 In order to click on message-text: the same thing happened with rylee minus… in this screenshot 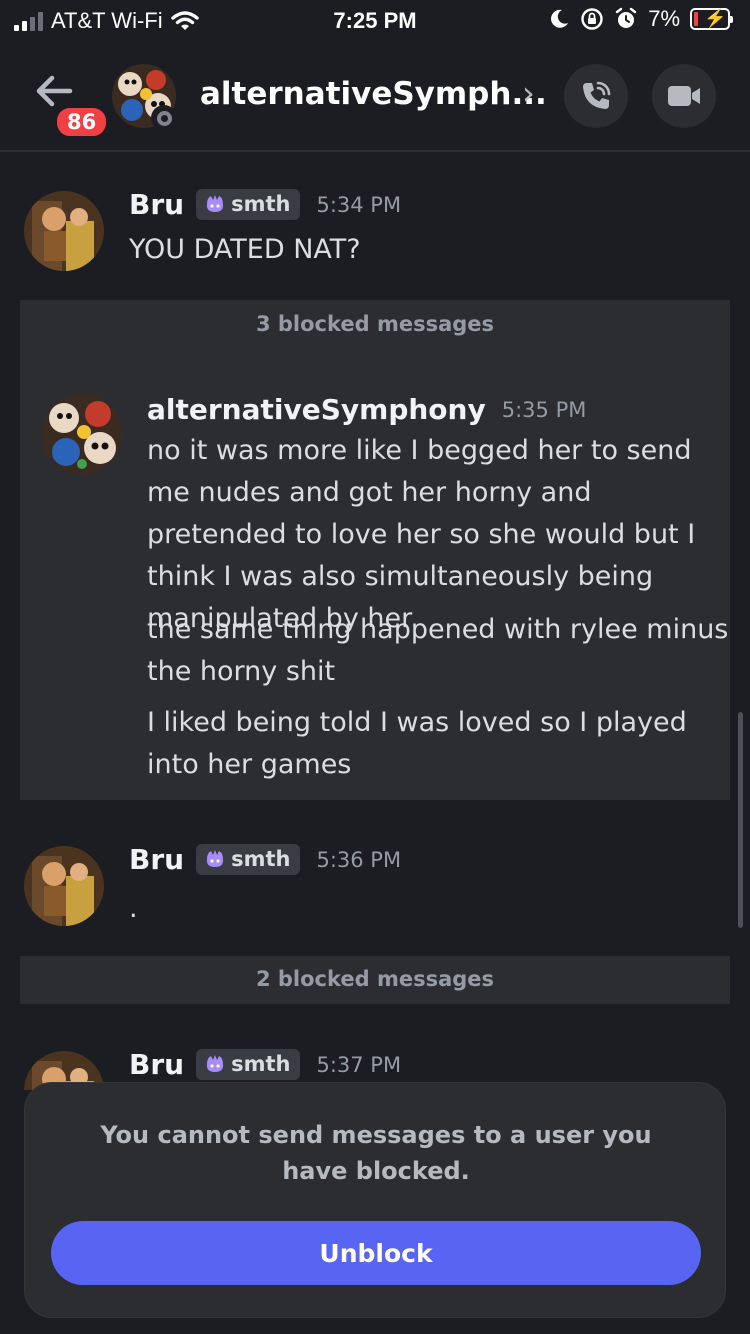, I will do `click(438, 650)`.